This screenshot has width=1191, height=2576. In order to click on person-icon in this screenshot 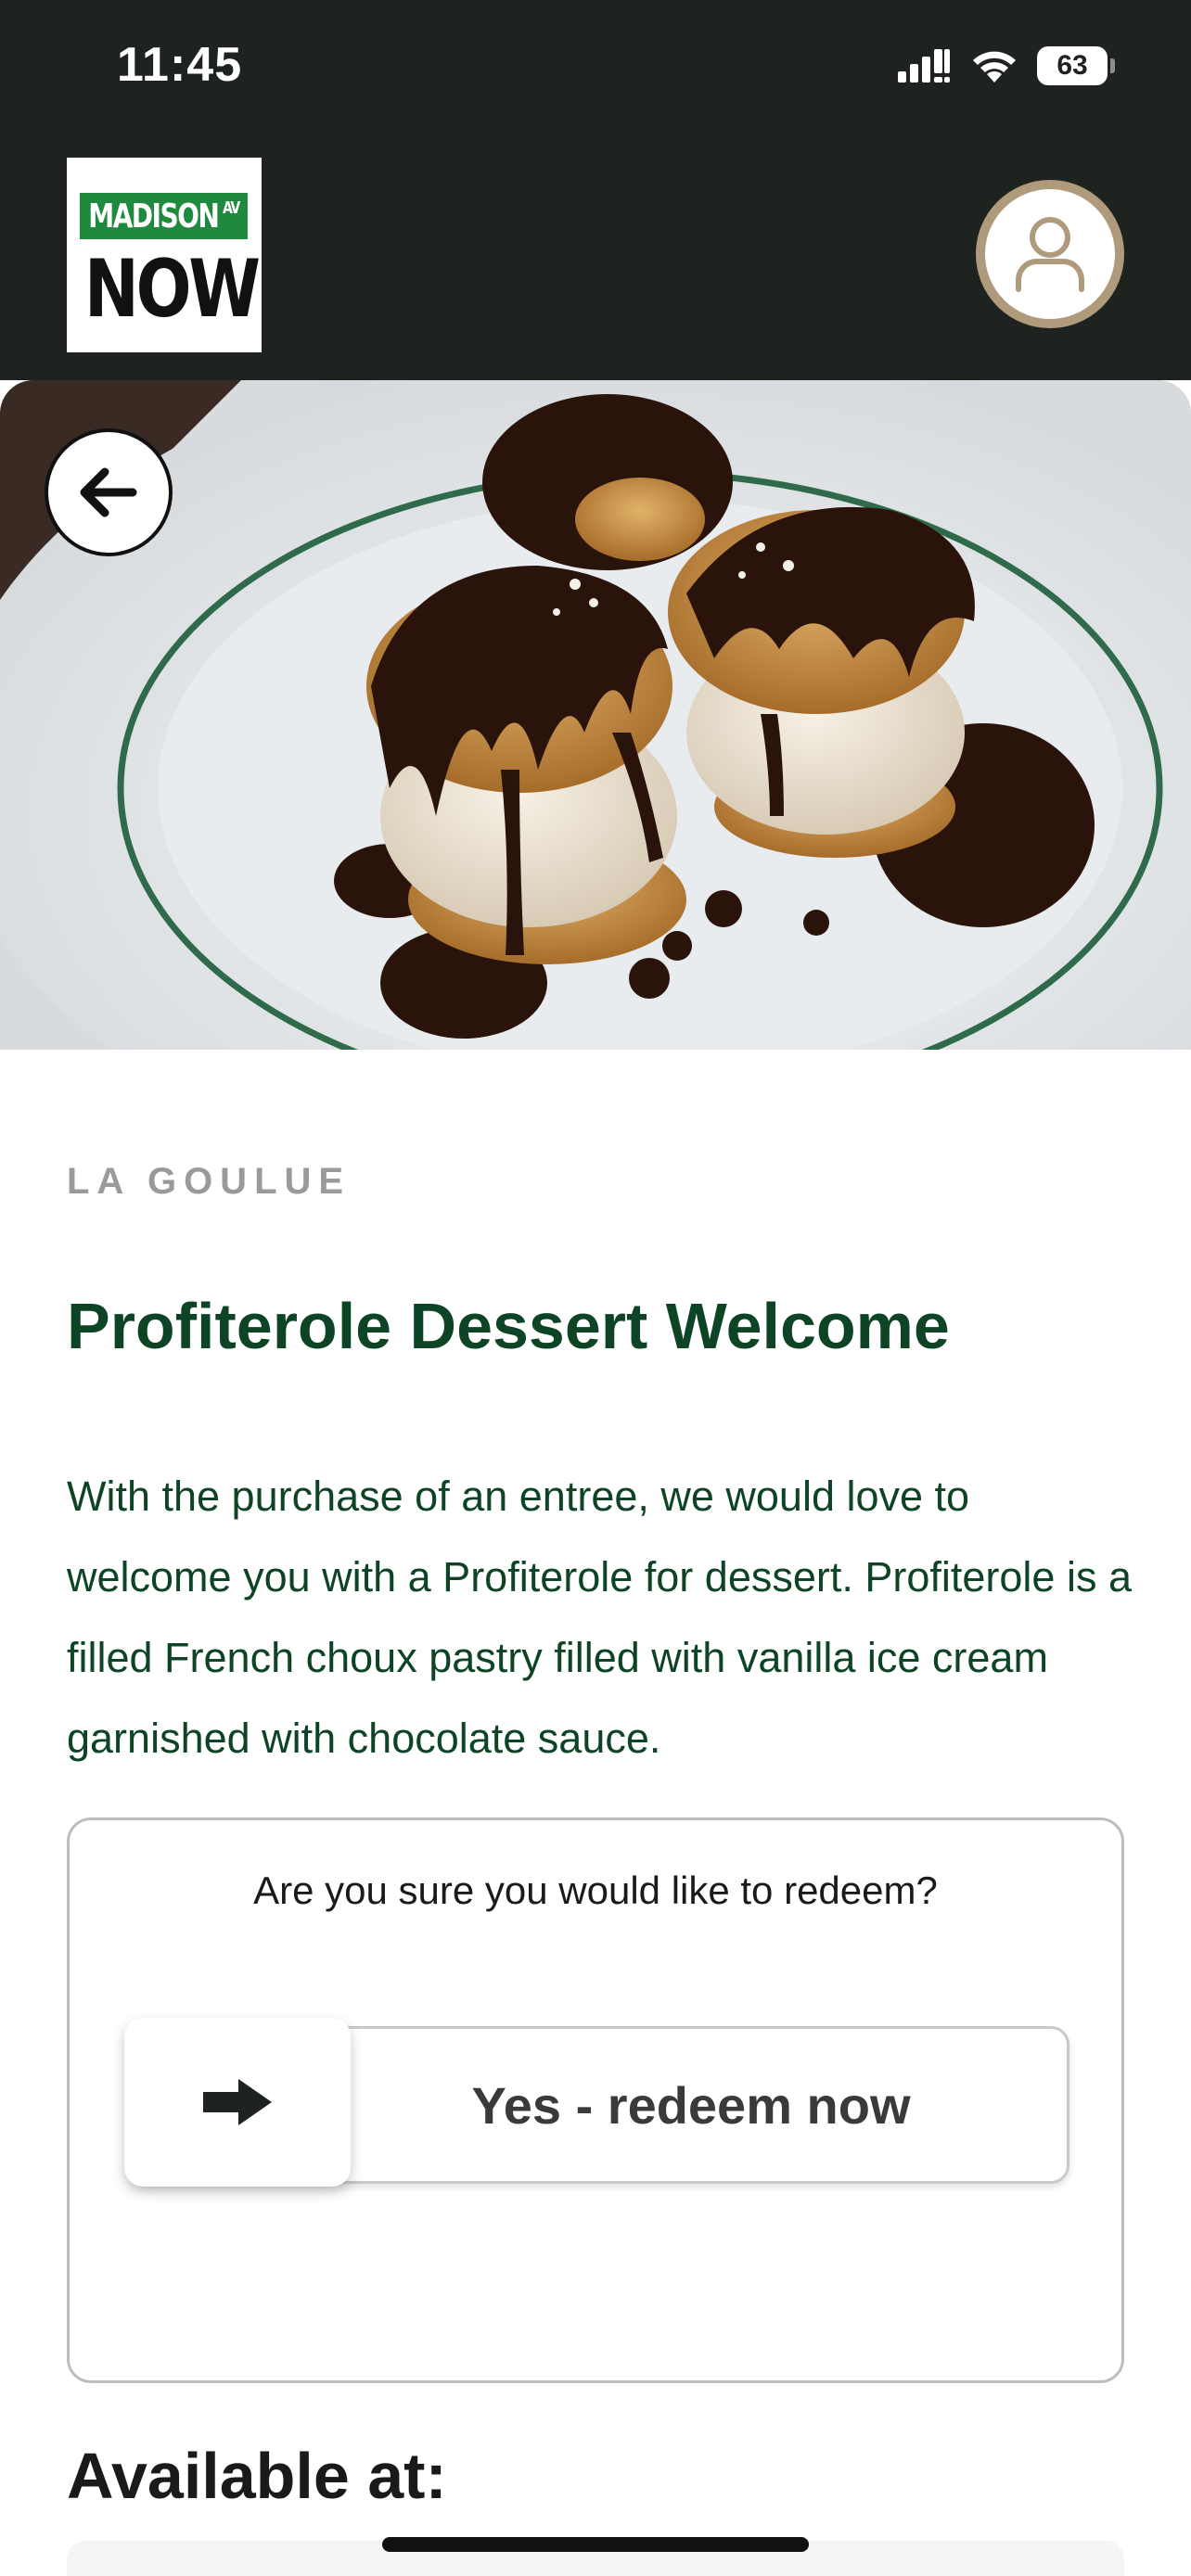, I will do `click(1050, 254)`.